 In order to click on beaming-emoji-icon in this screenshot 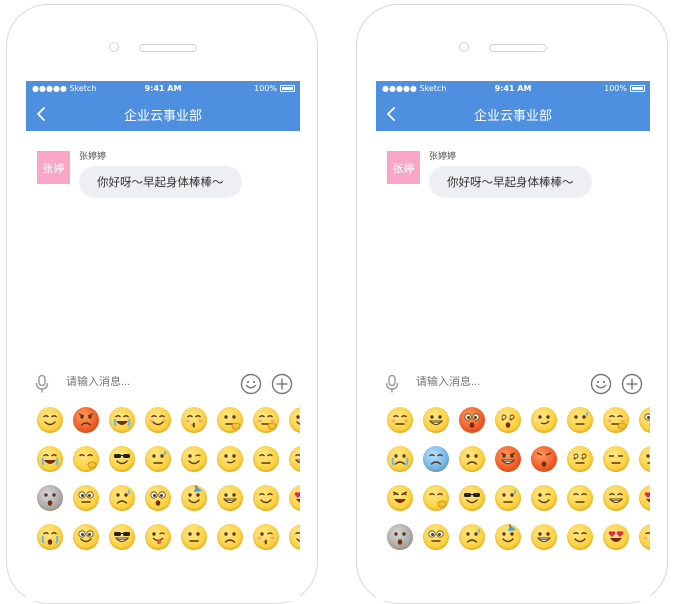, I will do `click(86, 537)`.